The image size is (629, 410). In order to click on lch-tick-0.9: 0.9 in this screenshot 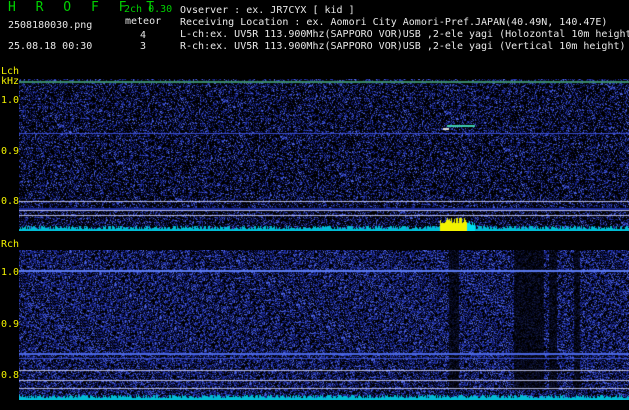, I will do `click(10, 151)`.